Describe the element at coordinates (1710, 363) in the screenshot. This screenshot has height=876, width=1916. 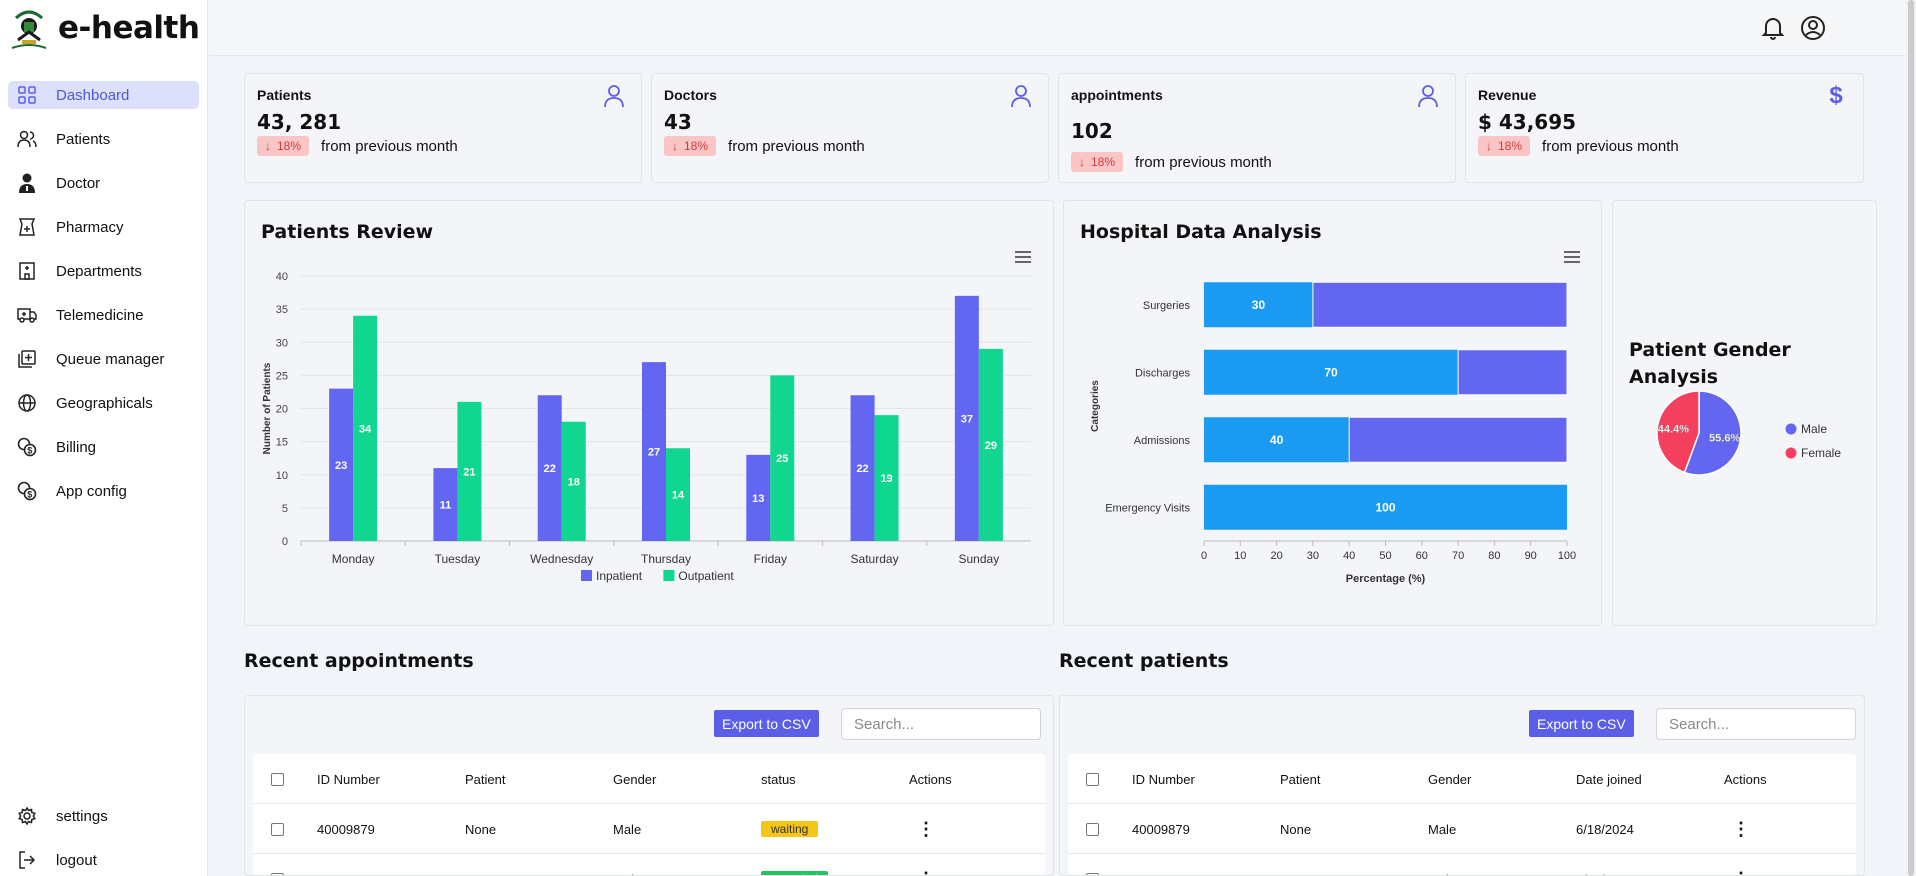
I see `chart-title: Patient Gender Analysis` at that location.